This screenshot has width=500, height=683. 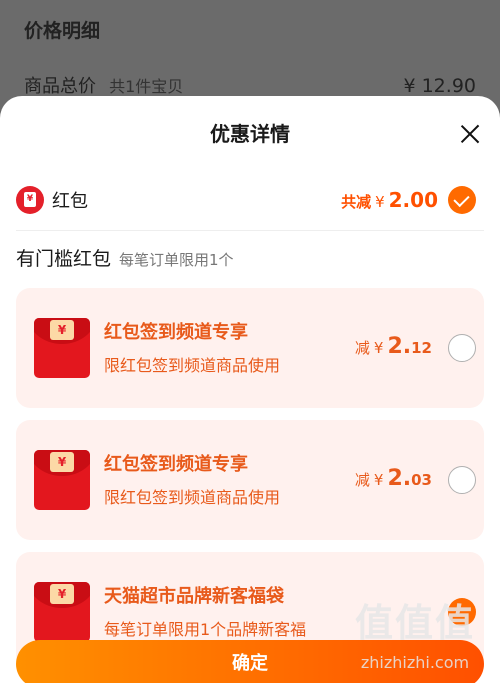 I want to click on section-title: 有门槛红包, so click(x=64, y=259).